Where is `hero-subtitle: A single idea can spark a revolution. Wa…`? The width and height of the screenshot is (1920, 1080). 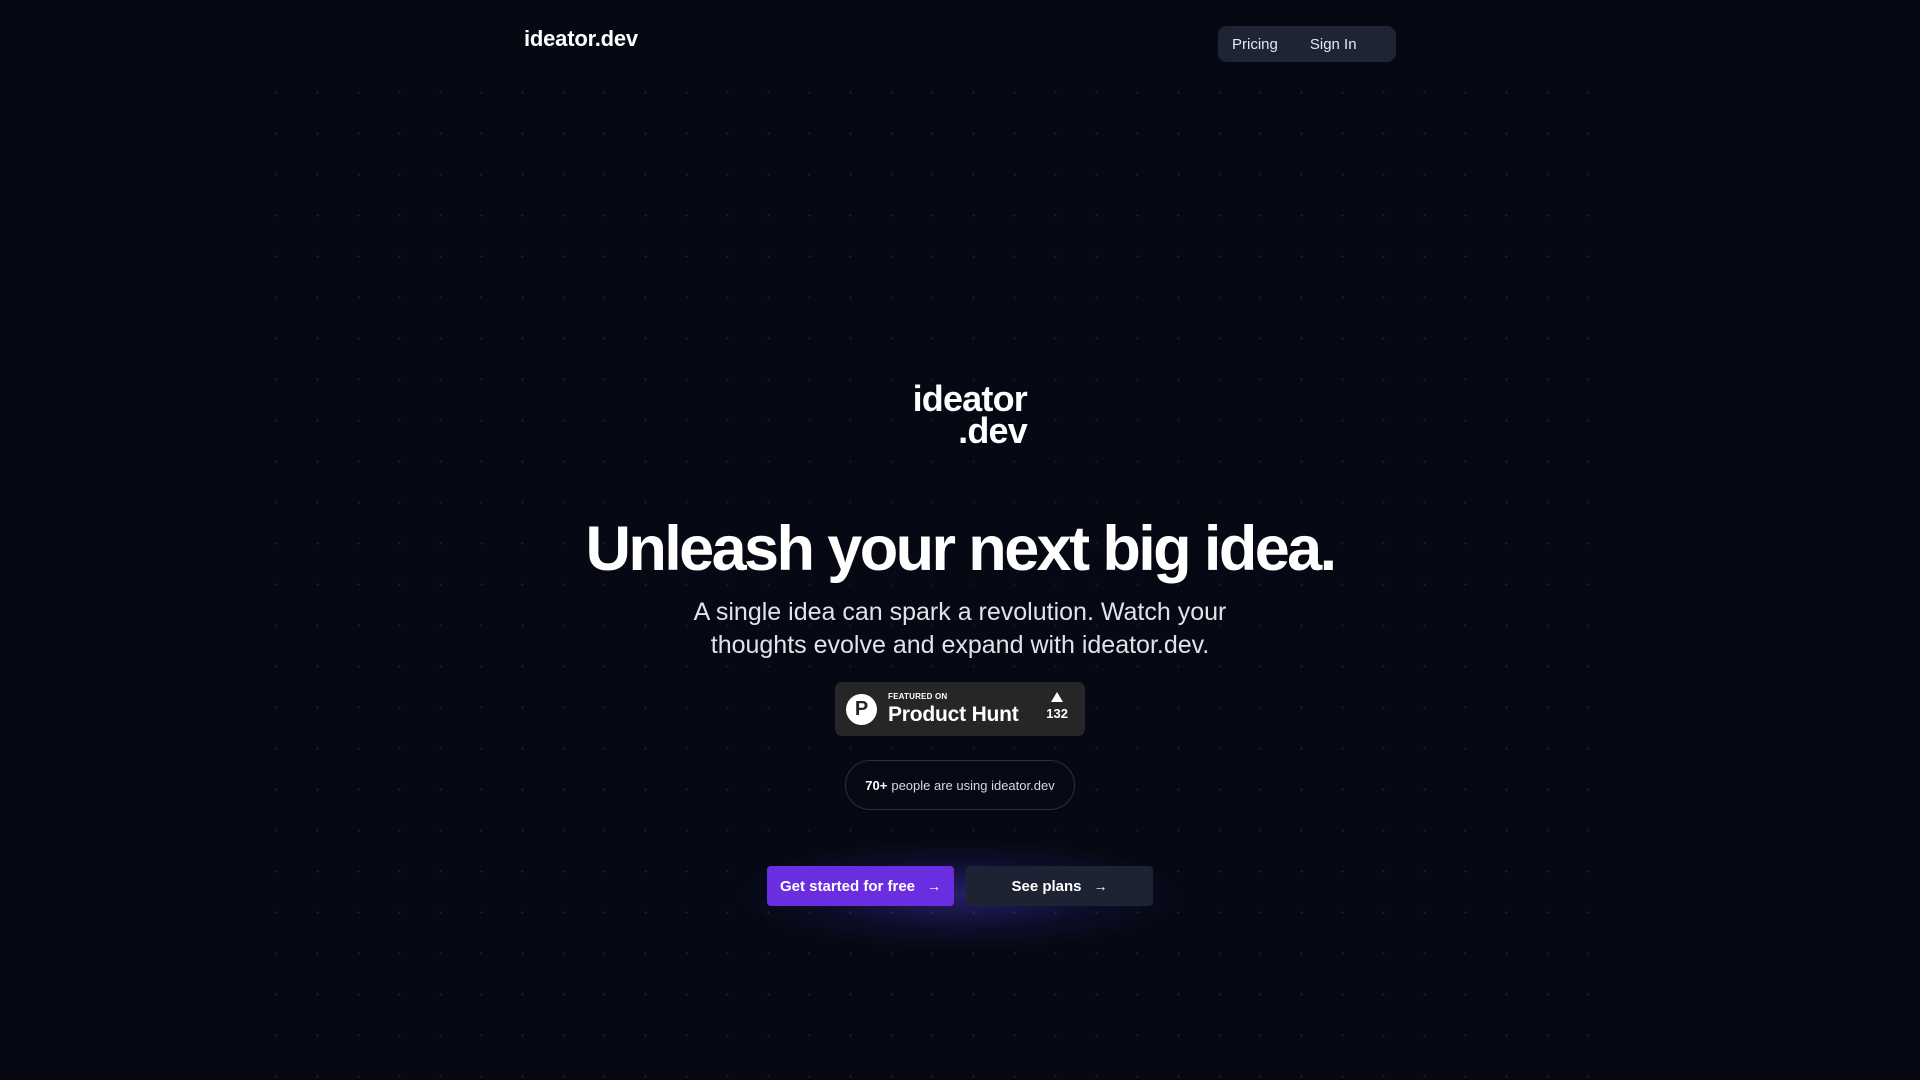
hero-subtitle: A single idea can spark a revolution. Wa… is located at coordinates (960, 628).